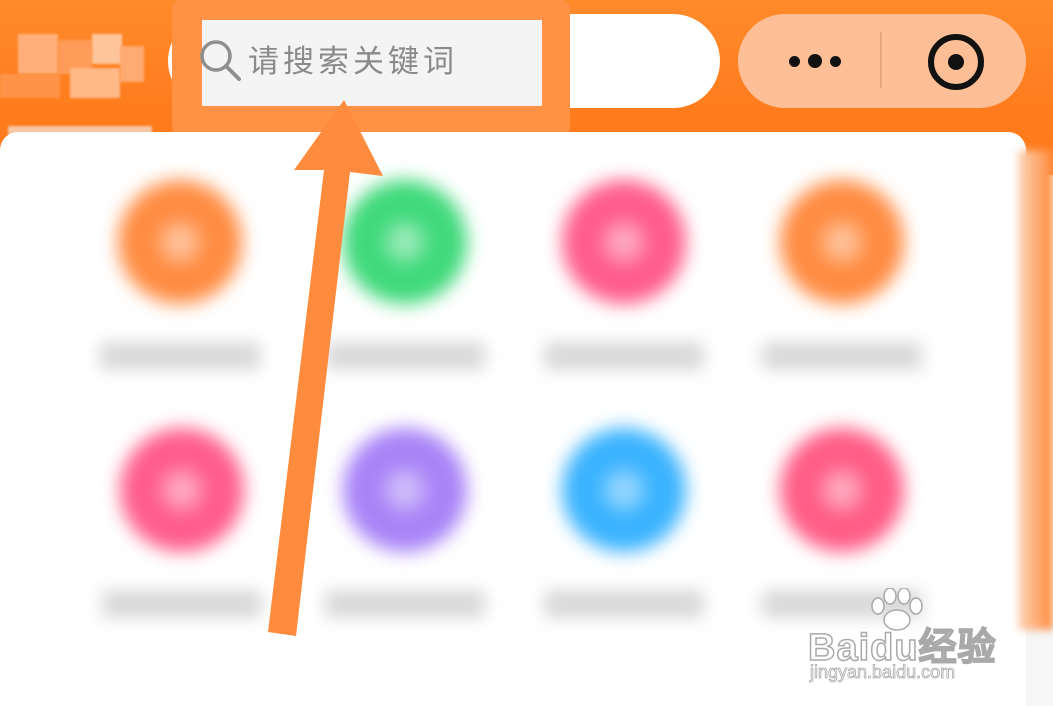 The image size is (1053, 706). I want to click on search-placeholder: 请搜索关键词, so click(353, 62).